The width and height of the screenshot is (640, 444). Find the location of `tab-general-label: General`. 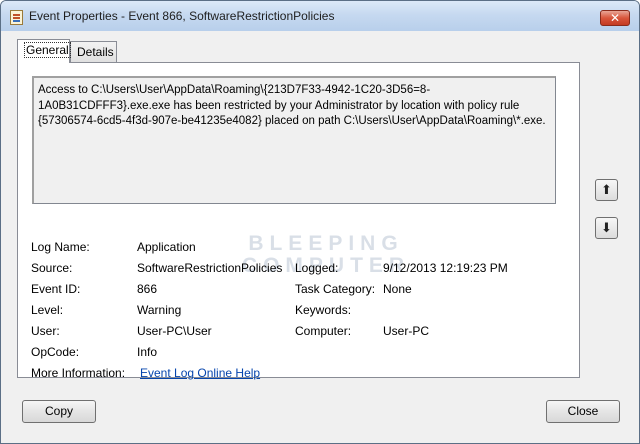

tab-general-label: General is located at coordinates (47, 50).